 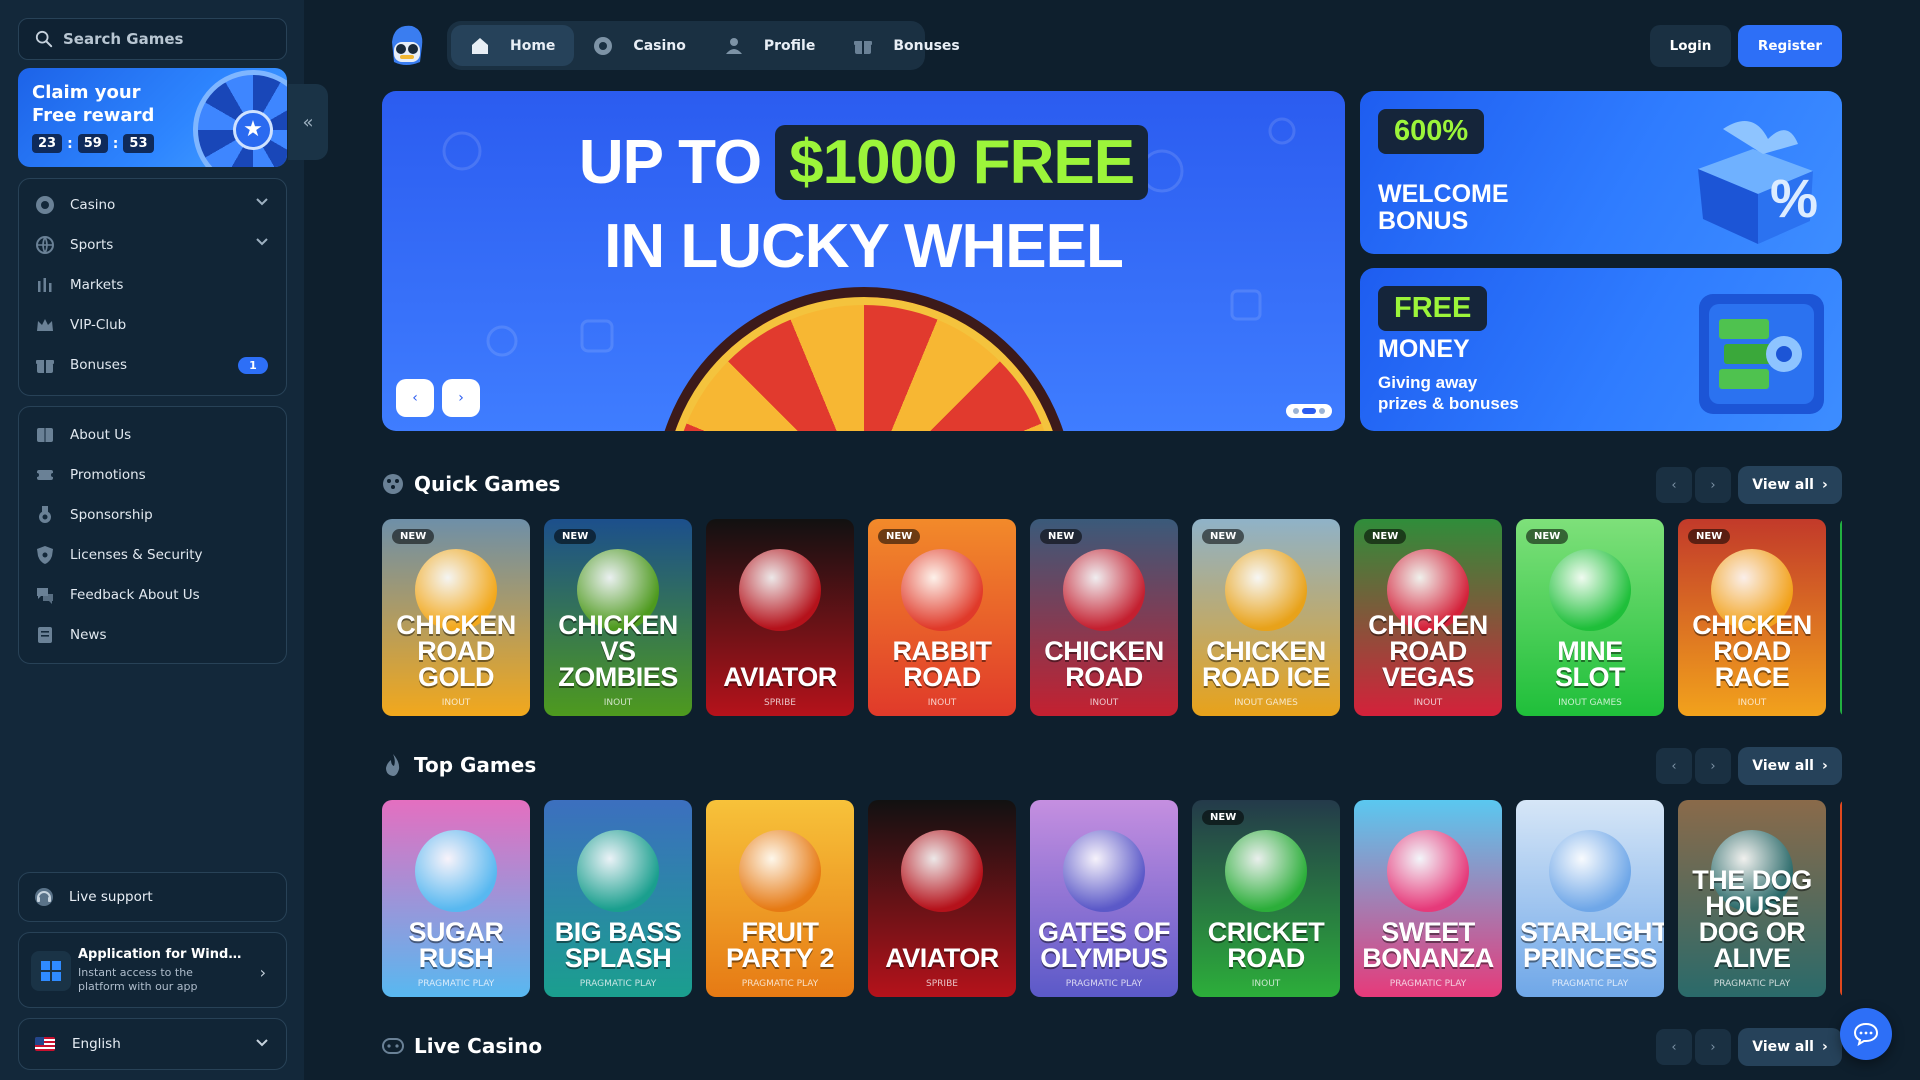 What do you see at coordinates (1428, 898) in the screenshot?
I see `game-card: Sweet Bonanza PRAGMATIC PLAY` at bounding box center [1428, 898].